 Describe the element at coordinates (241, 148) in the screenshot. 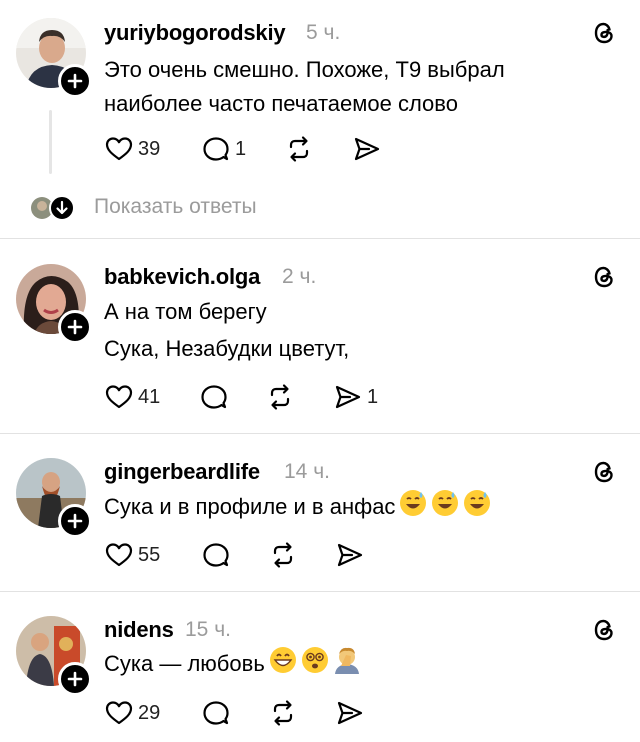

I see `reply-count: 1` at that location.